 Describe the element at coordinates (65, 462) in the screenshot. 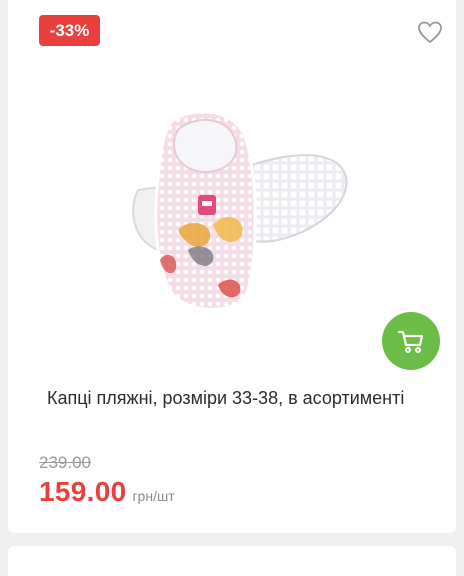

I see `old-price: 239.00` at that location.